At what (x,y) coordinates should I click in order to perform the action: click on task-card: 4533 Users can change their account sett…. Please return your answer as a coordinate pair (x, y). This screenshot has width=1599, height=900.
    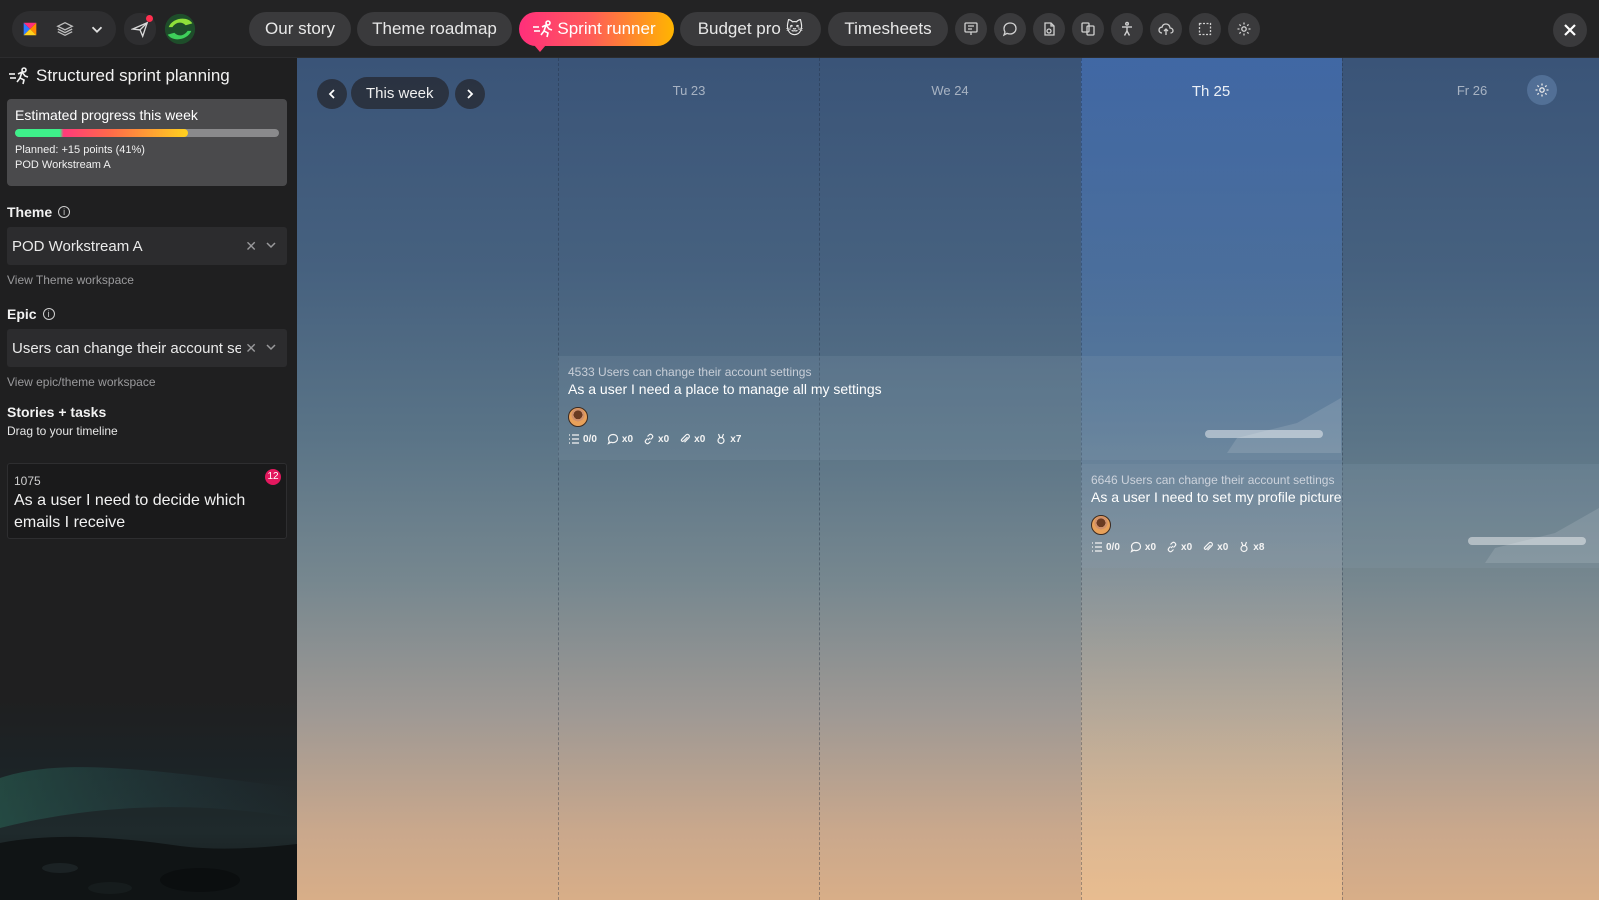
    Looking at the image, I should click on (818, 405).